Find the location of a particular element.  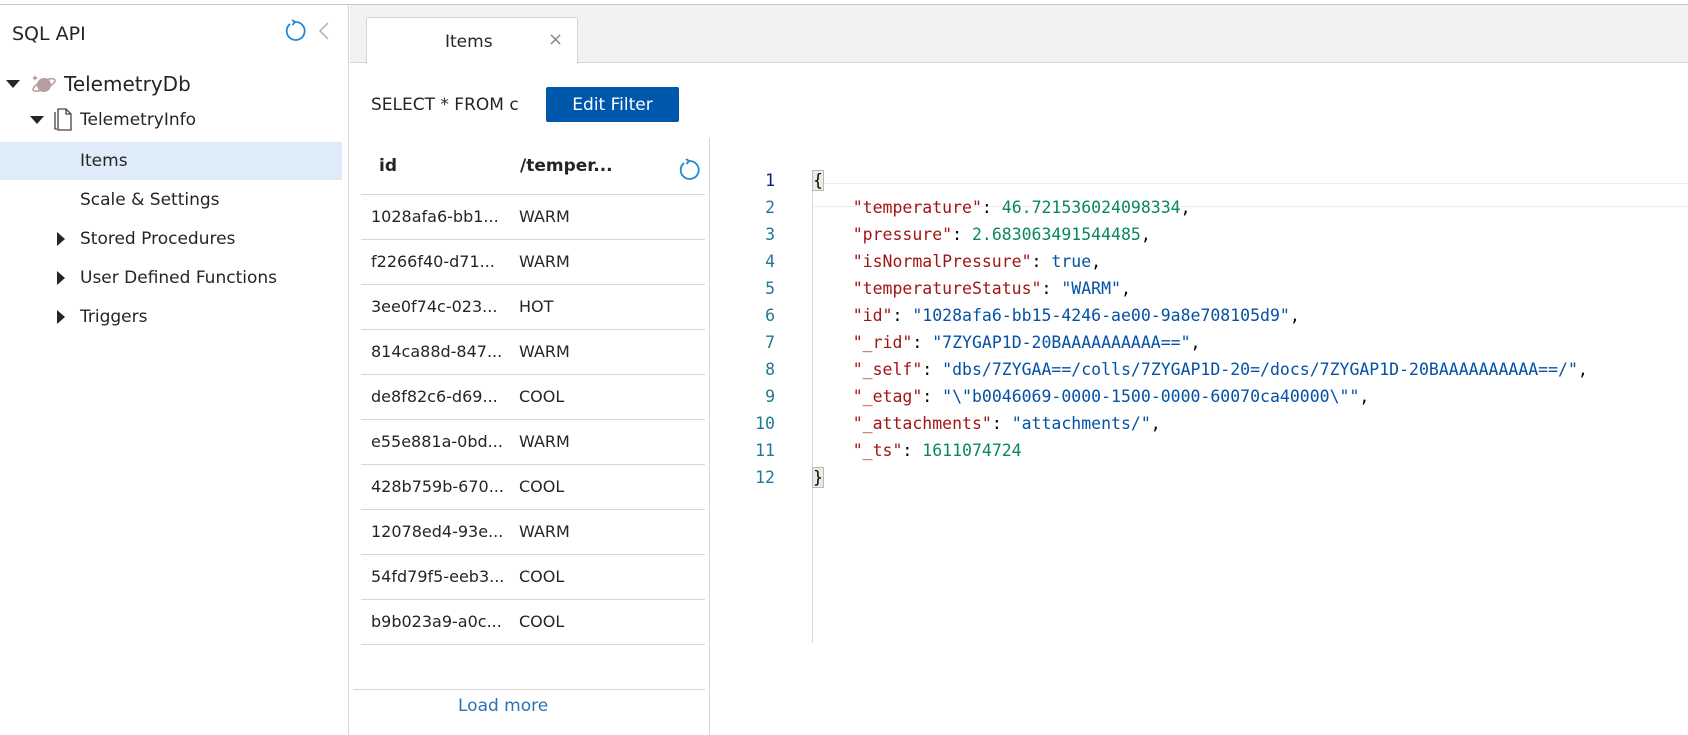

document-row: 12078ed4-93e... WARM is located at coordinates (533, 532).